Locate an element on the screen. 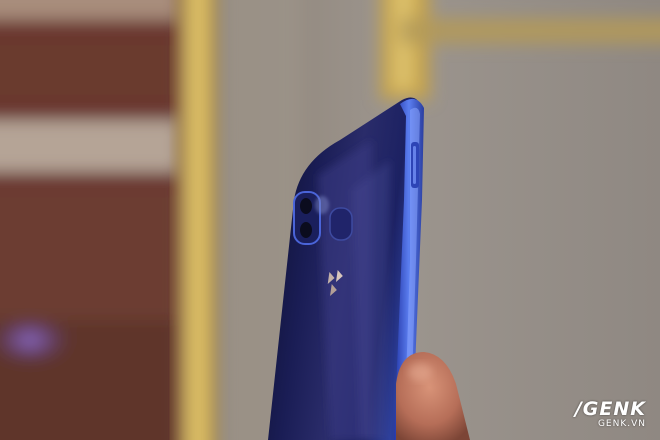 The image size is (660, 440). watermark-domain: GENK.VN is located at coordinates (621, 424).